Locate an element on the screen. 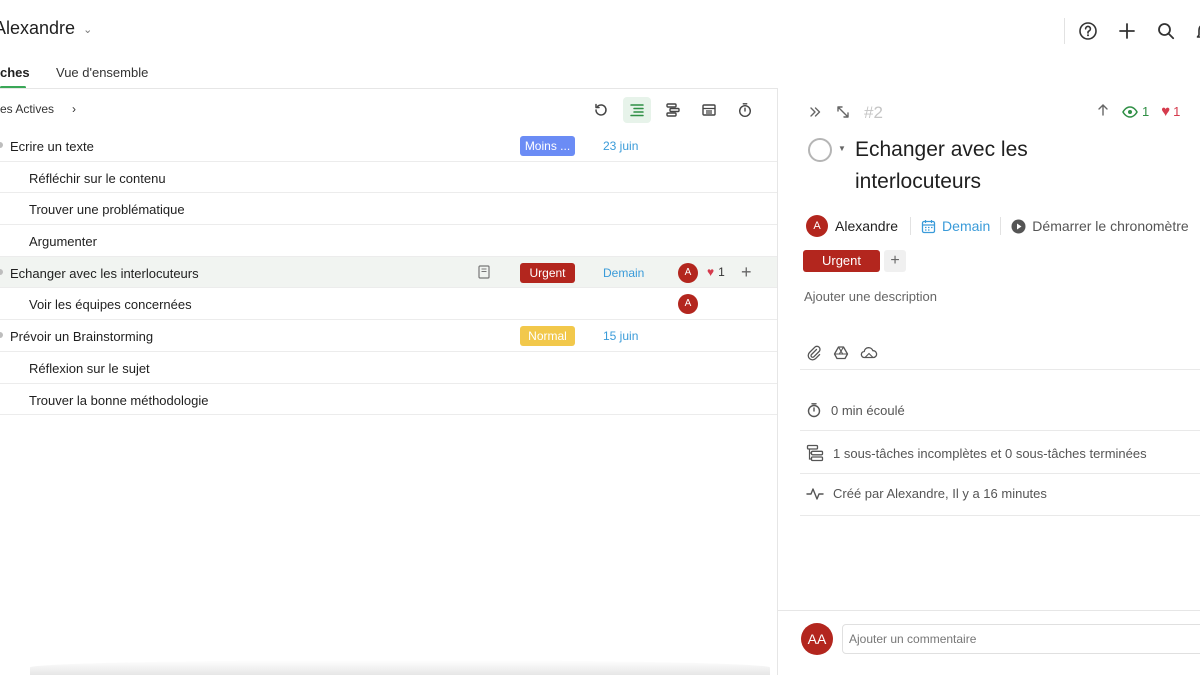 Image resolution: width=1200 pixels, height=675 pixels. assignee-name: Alexandre is located at coordinates (866, 226).